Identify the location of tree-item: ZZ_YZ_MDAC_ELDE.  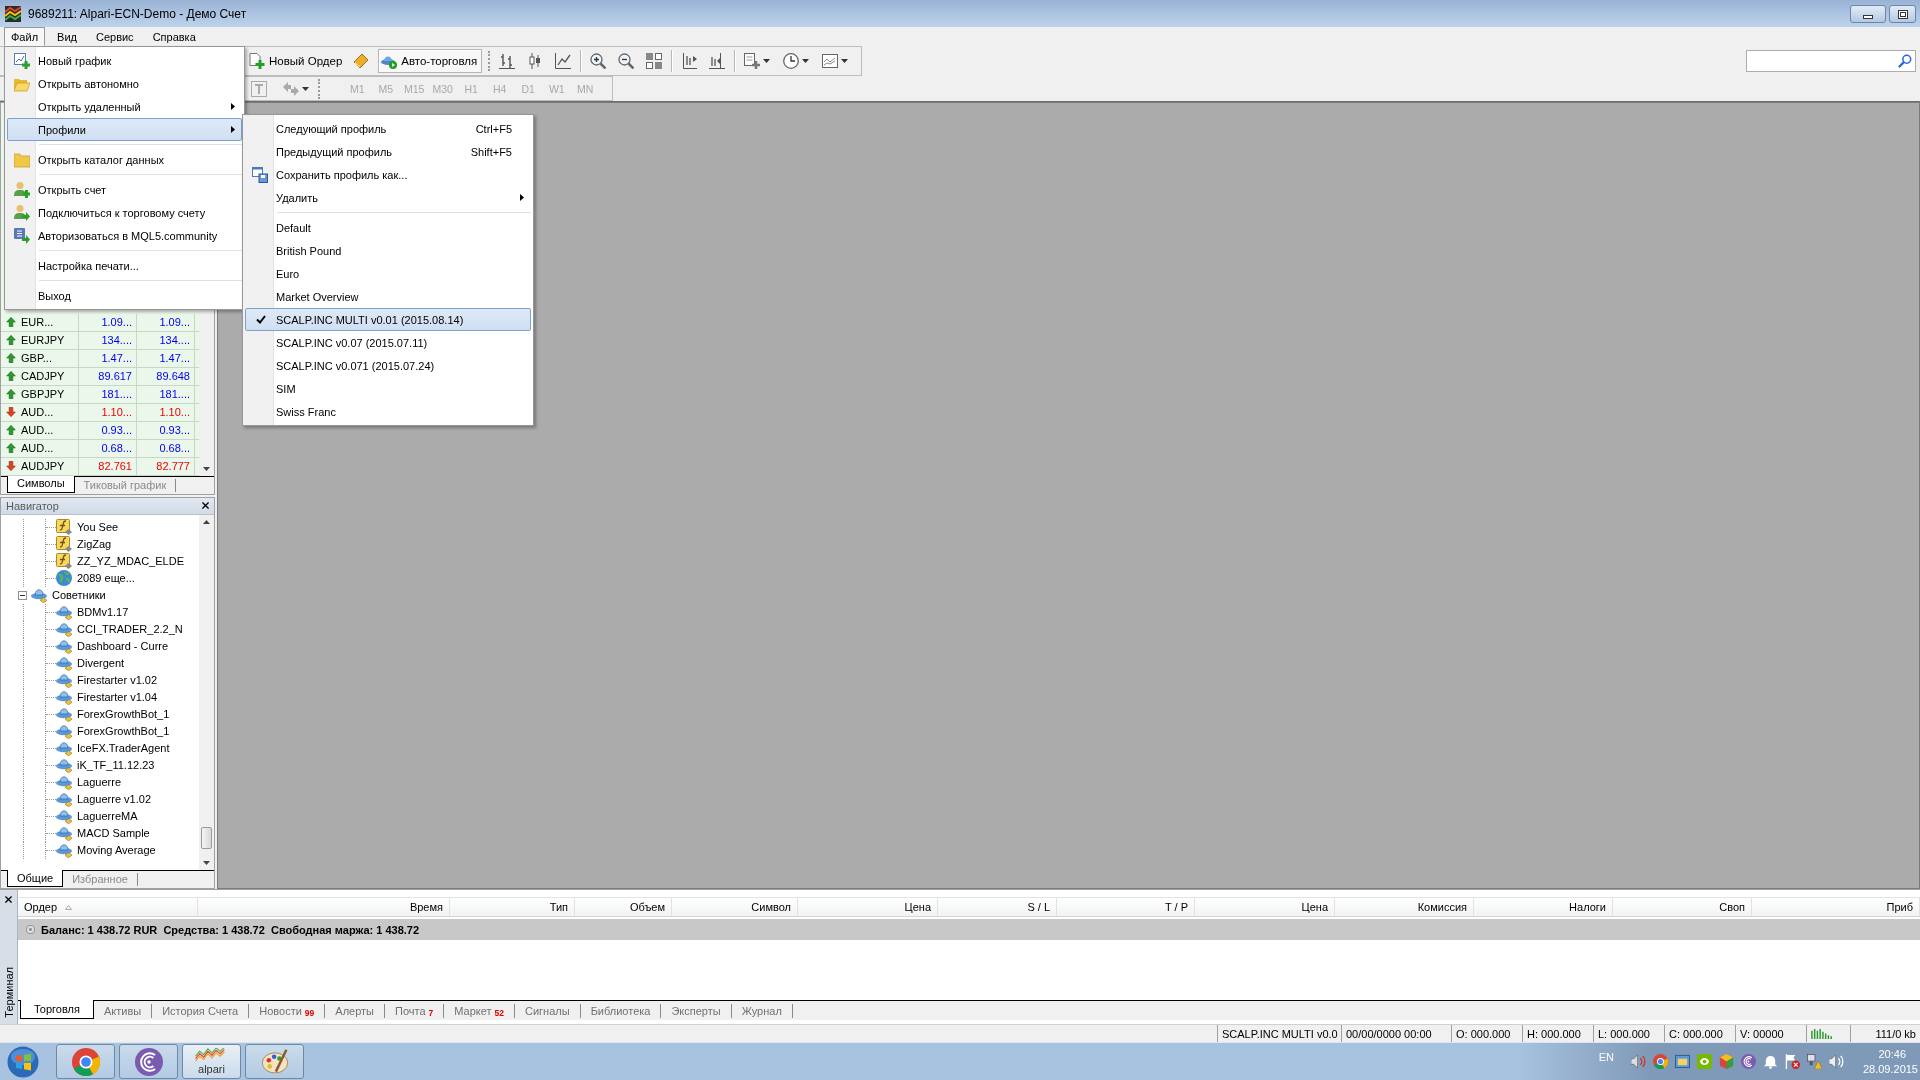
(130, 561).